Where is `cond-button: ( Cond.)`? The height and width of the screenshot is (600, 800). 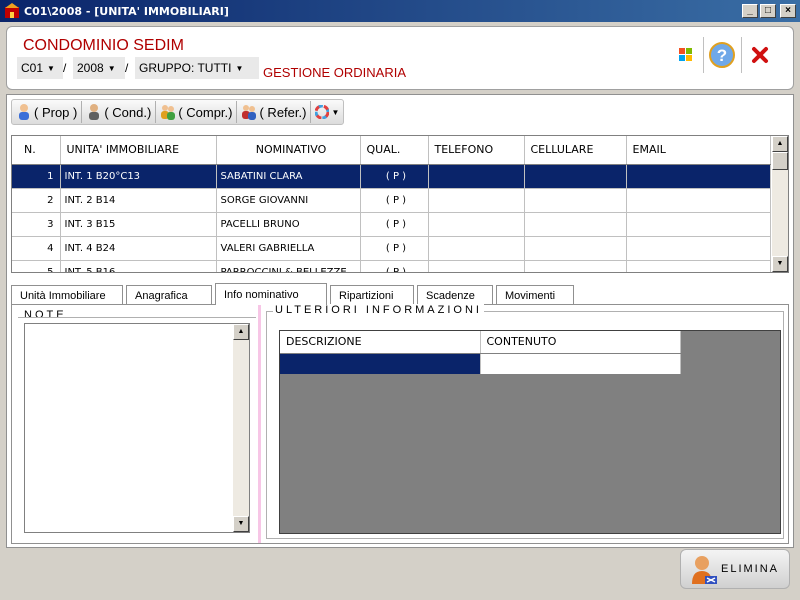 cond-button: ( Cond.) is located at coordinates (119, 112).